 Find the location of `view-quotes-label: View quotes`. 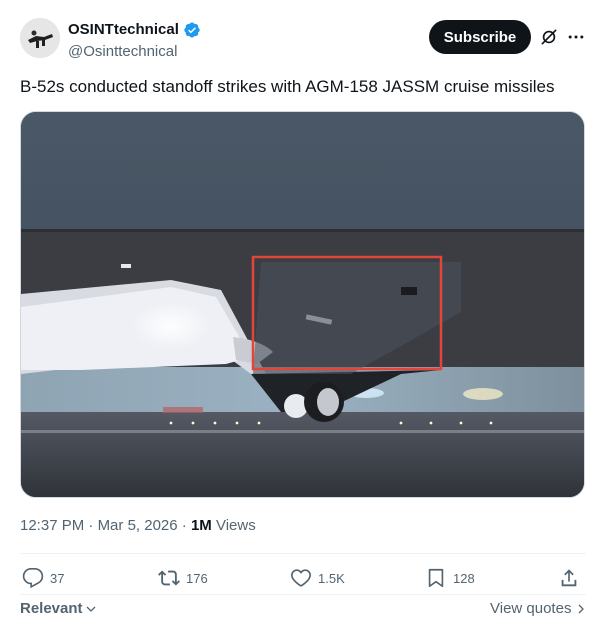

view-quotes-label: View quotes is located at coordinates (531, 608).